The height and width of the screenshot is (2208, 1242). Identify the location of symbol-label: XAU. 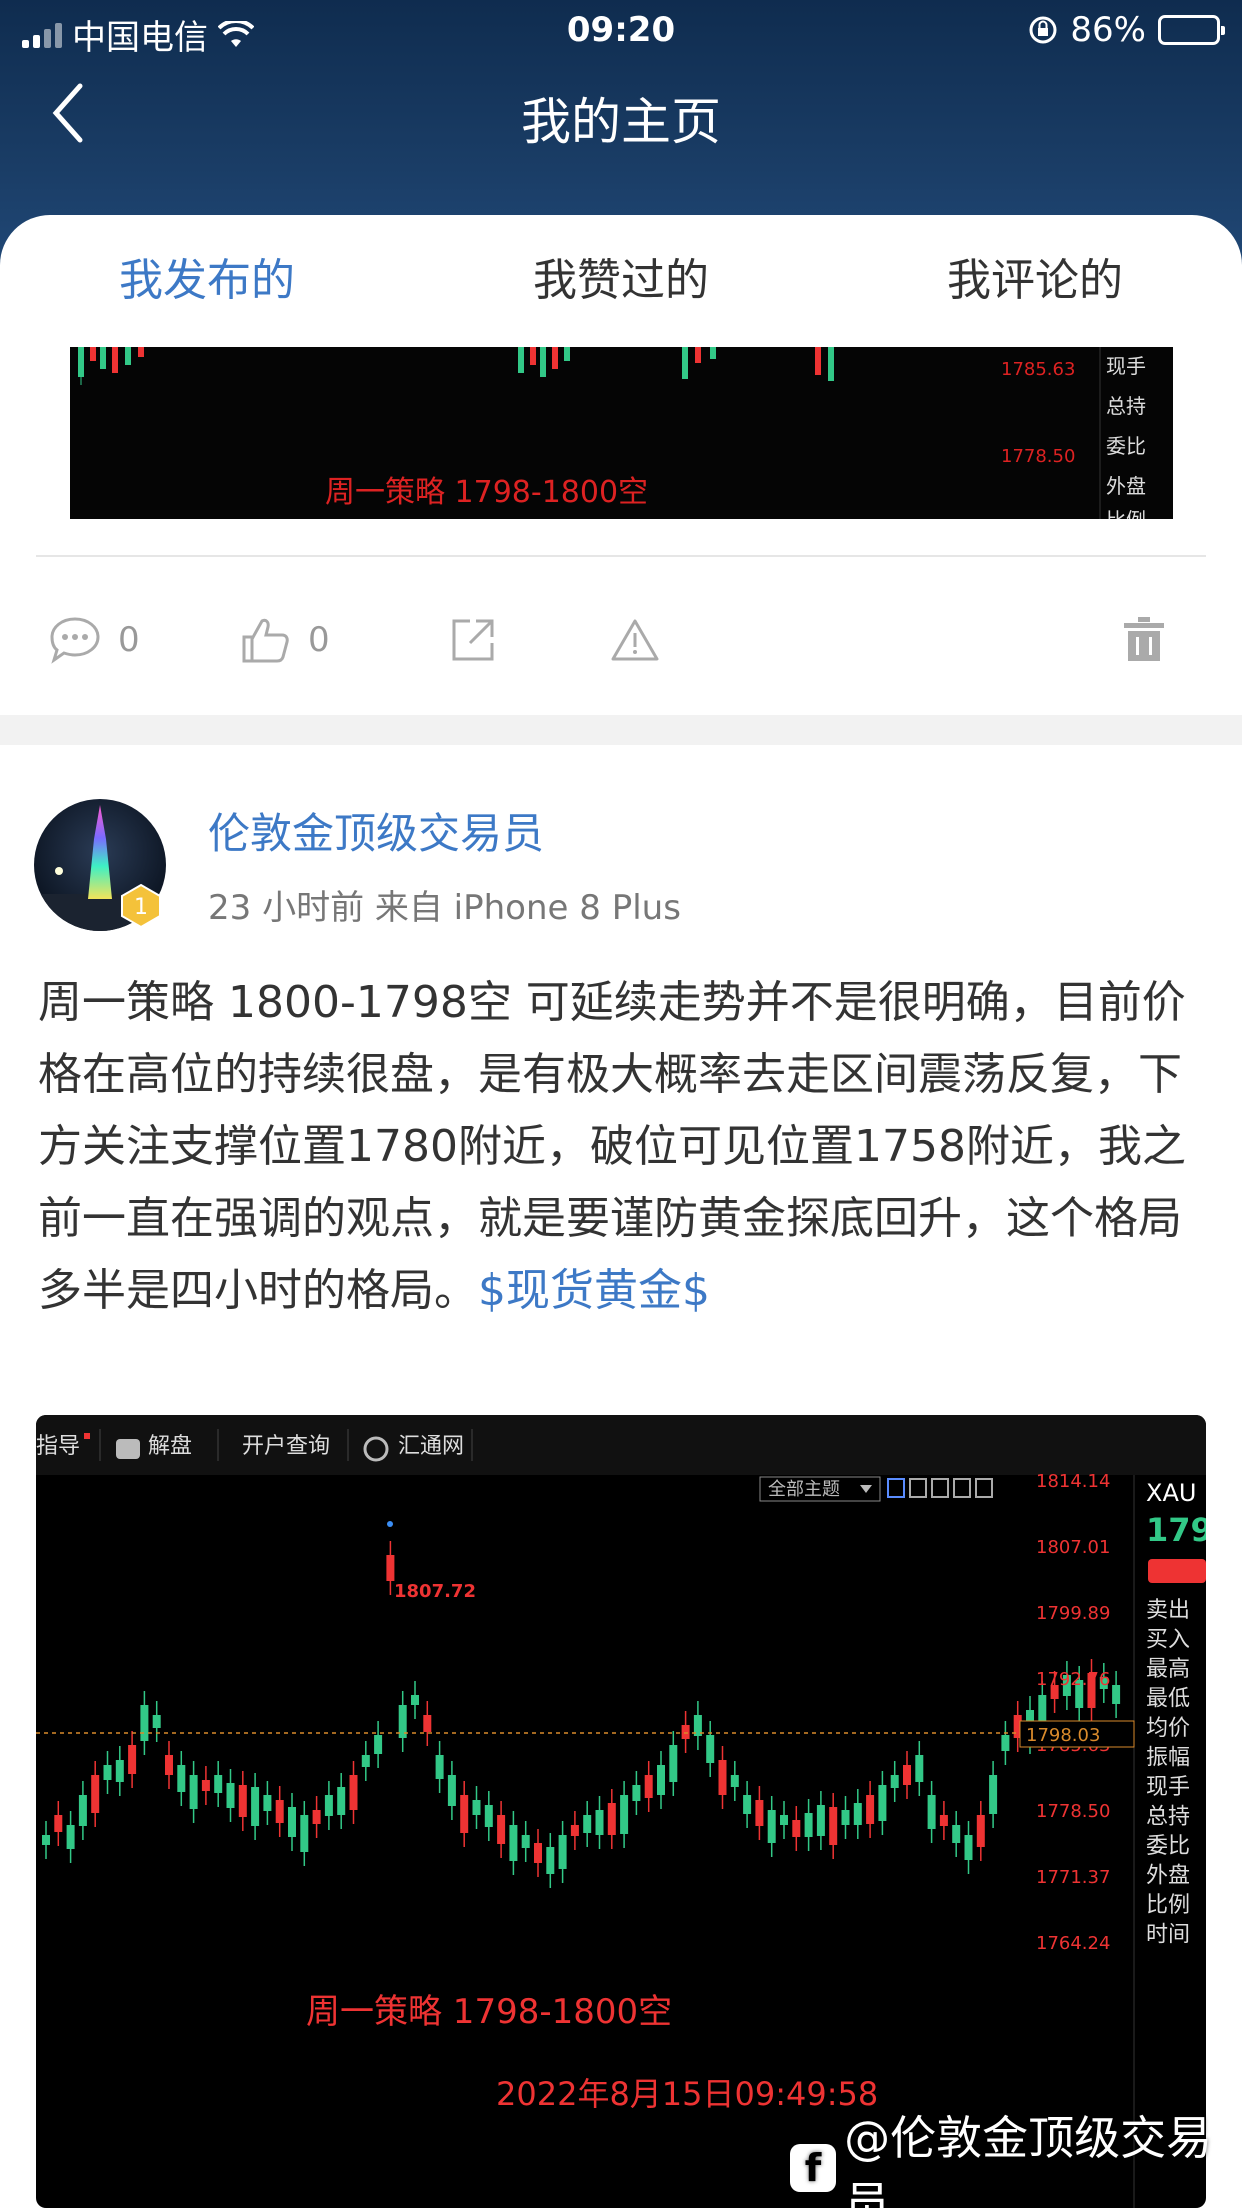
(1171, 1493).